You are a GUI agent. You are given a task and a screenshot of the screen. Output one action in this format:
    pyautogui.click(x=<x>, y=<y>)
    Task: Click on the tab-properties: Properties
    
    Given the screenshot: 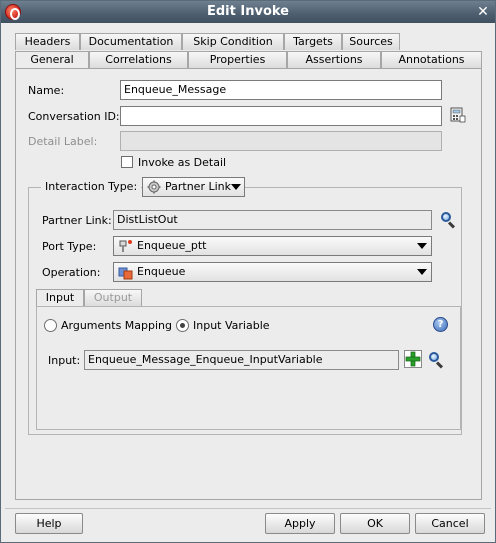 What is the action you would take?
    pyautogui.click(x=237, y=59)
    